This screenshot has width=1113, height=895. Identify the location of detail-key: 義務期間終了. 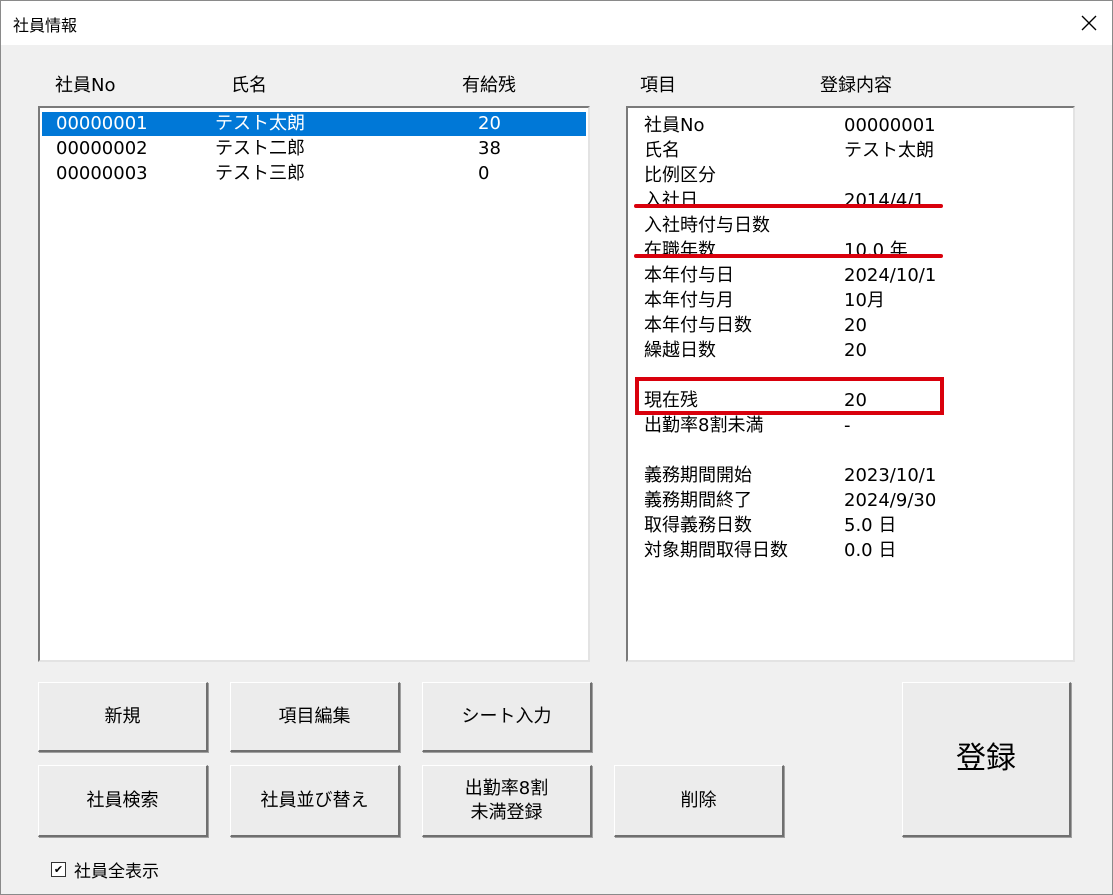
(698, 500).